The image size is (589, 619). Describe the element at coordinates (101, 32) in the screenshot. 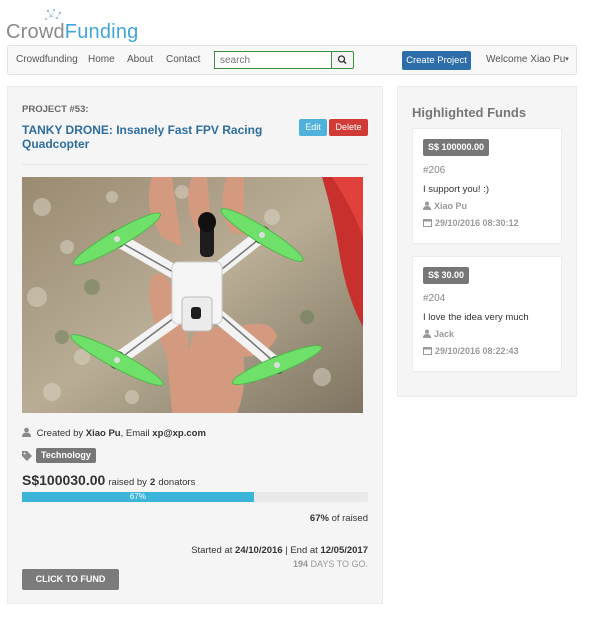

I see `logo-text-funding: Funding` at that location.